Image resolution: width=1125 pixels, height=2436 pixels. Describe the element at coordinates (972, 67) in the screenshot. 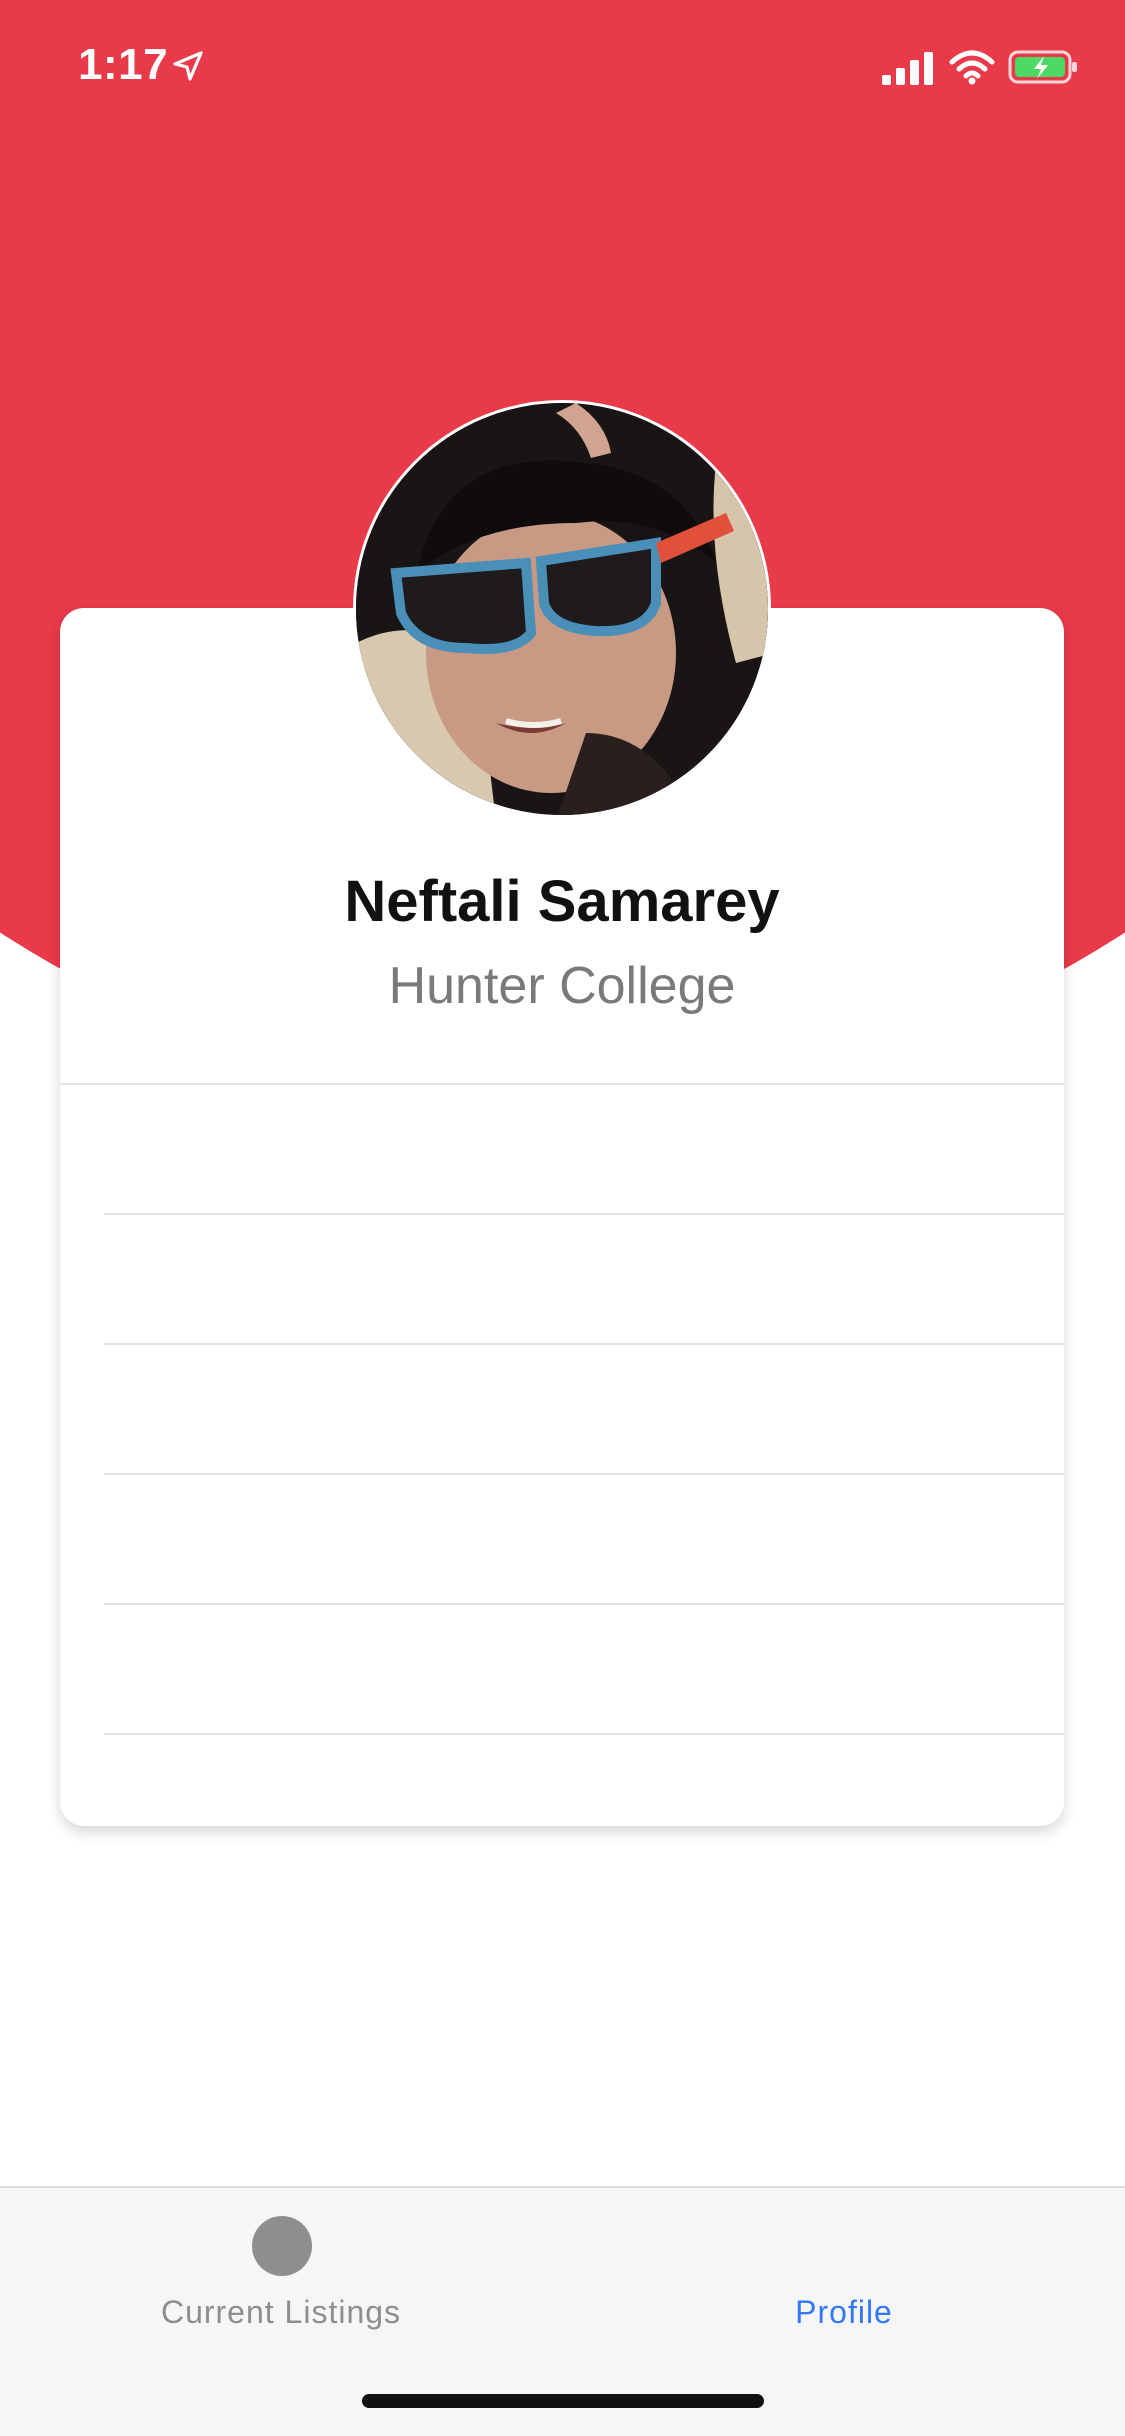

I see `wifi-icon` at that location.